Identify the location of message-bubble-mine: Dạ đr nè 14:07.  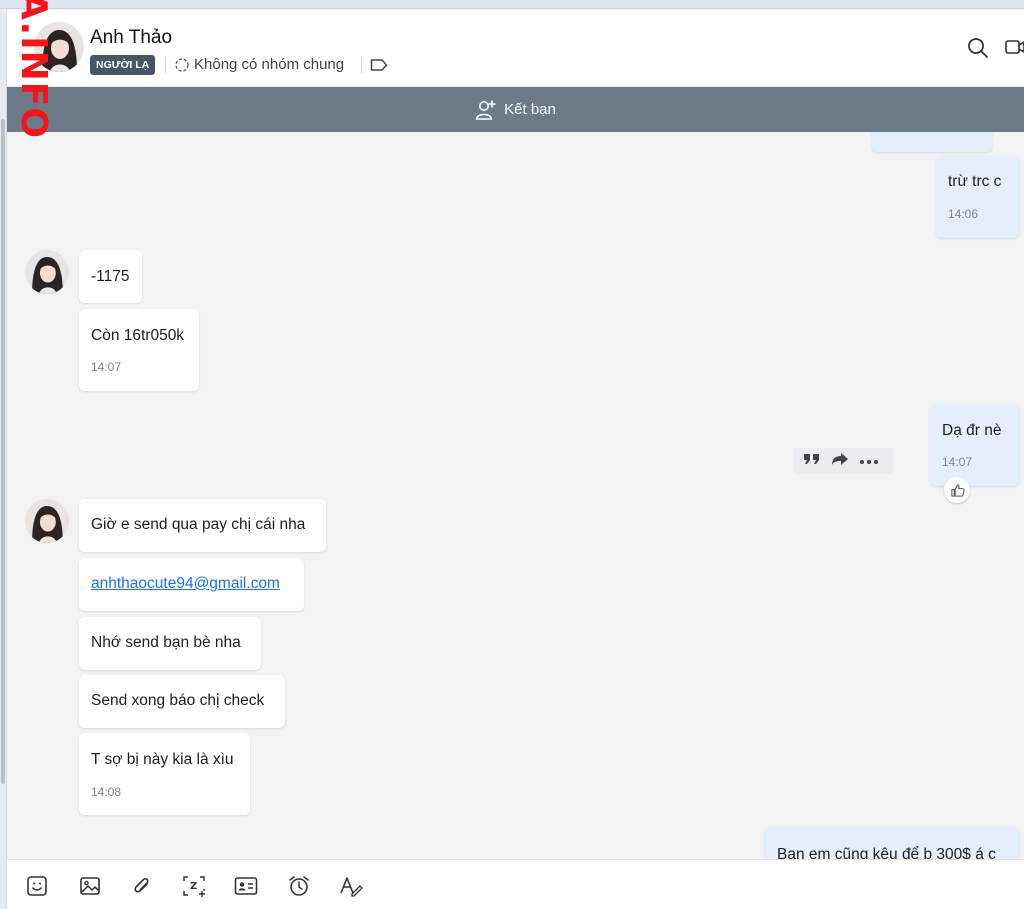
(974, 445).